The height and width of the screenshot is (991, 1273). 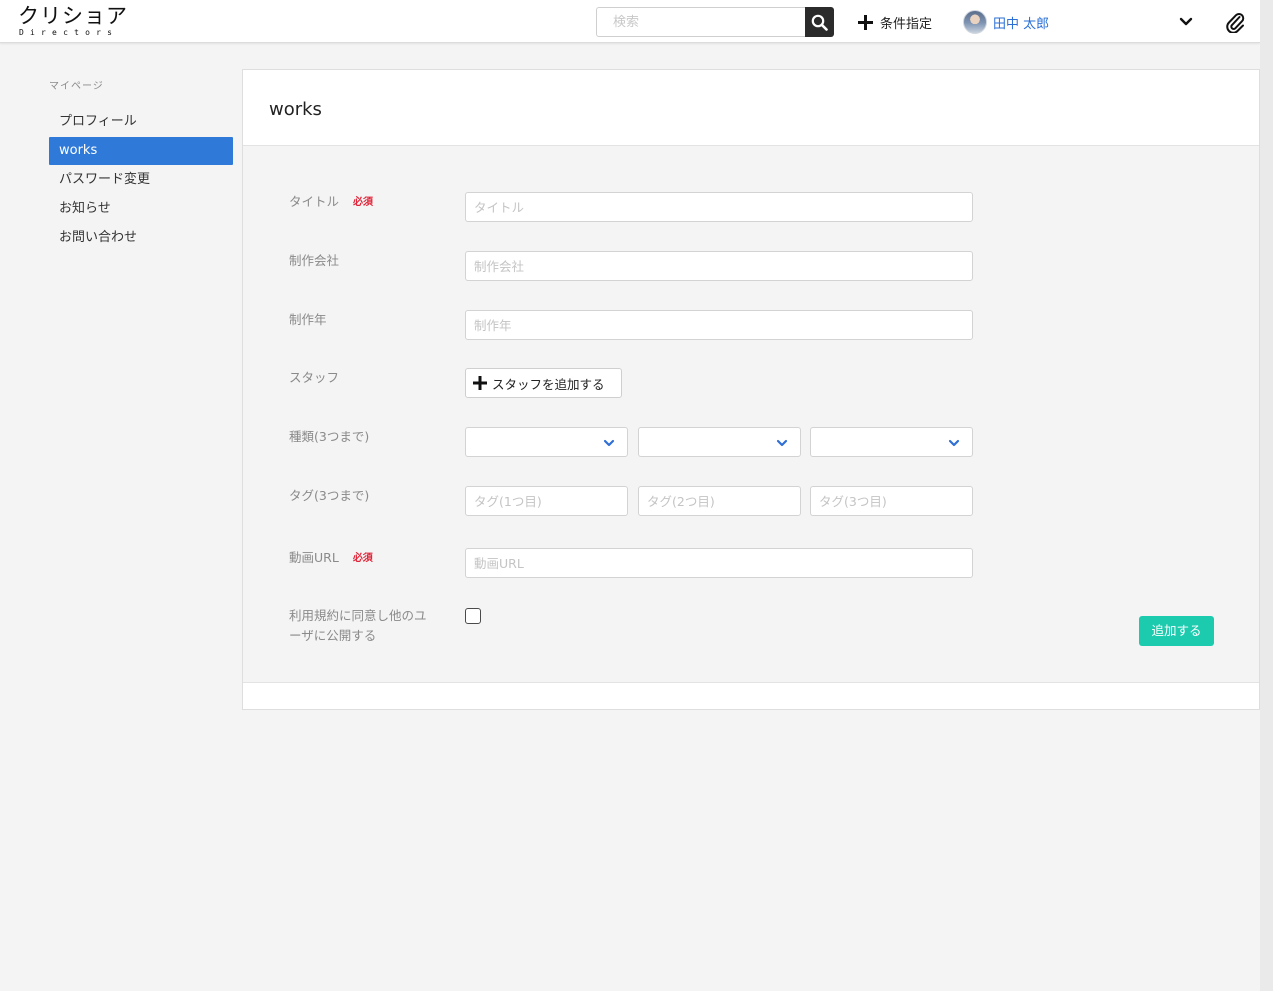 I want to click on title-label-text: タイトル, so click(x=314, y=201).